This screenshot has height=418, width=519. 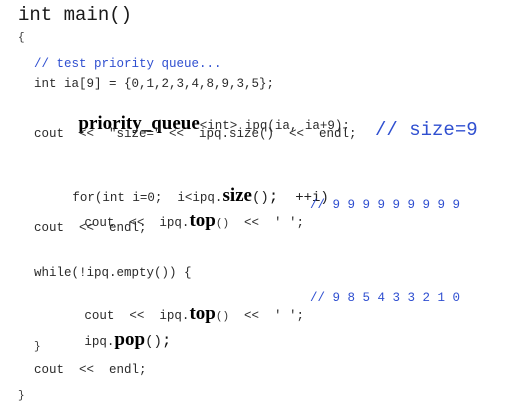 I want to click on size-output-line: cout << "size=" << ipq.size() << endl;, so click(x=195, y=134).